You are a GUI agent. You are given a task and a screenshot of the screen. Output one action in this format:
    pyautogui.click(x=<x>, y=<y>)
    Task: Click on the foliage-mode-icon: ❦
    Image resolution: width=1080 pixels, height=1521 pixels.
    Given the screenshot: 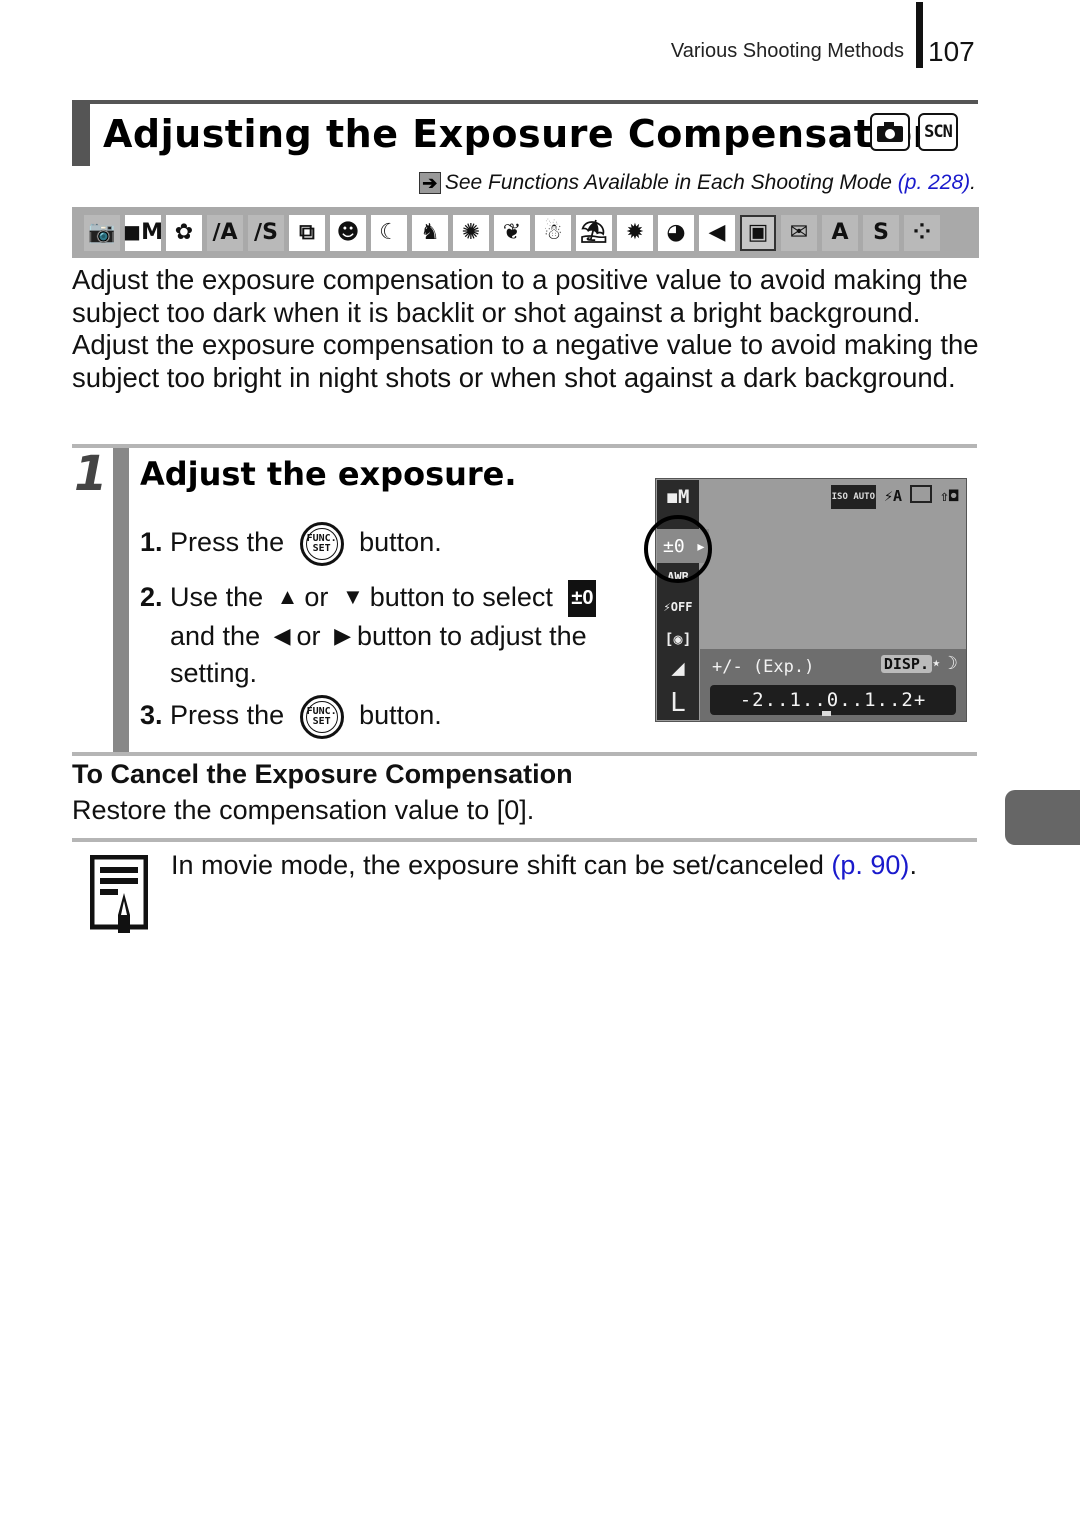 What is the action you would take?
    pyautogui.click(x=512, y=232)
    